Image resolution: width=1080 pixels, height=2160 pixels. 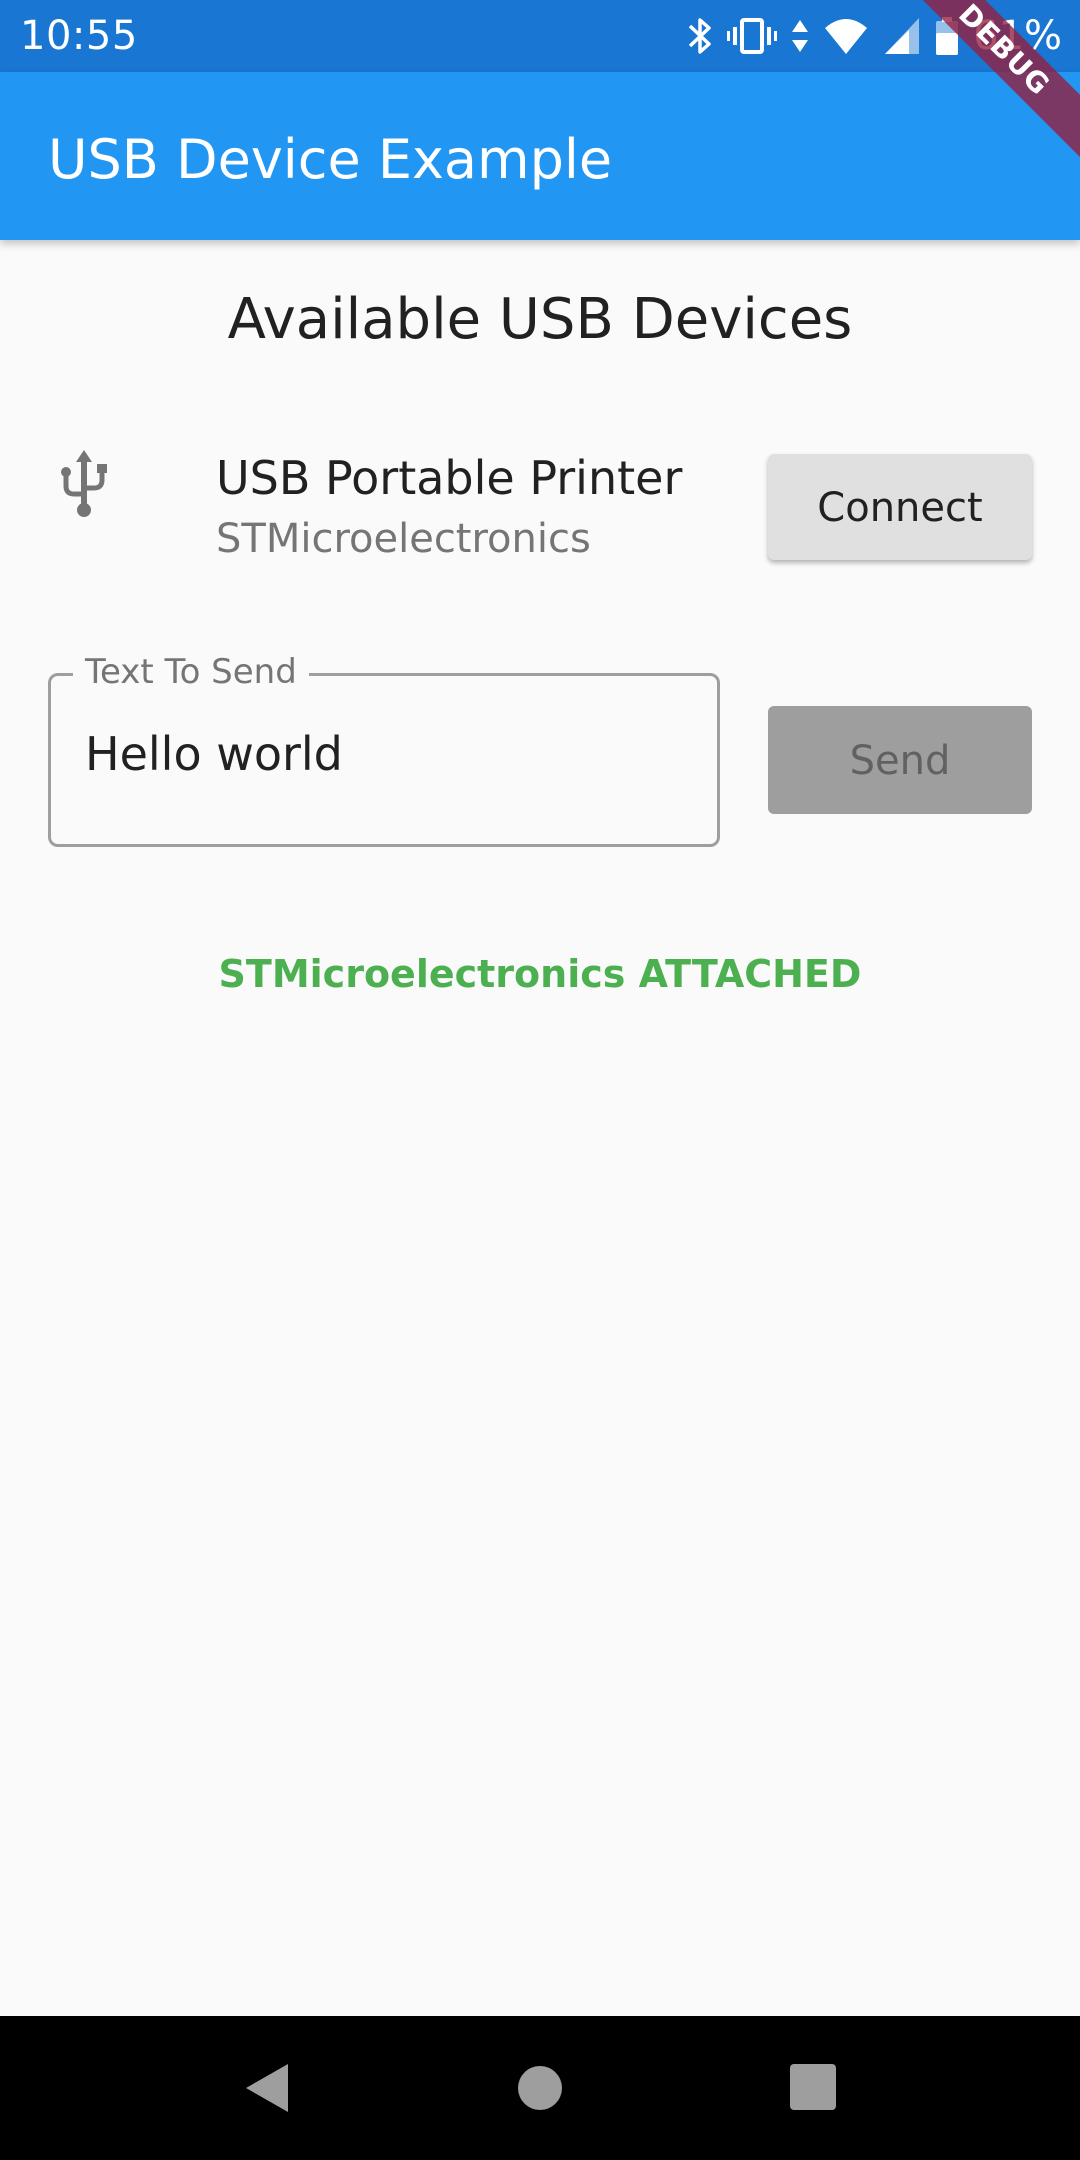 What do you see at coordinates (800, 36) in the screenshot?
I see `data-arrows-icon` at bounding box center [800, 36].